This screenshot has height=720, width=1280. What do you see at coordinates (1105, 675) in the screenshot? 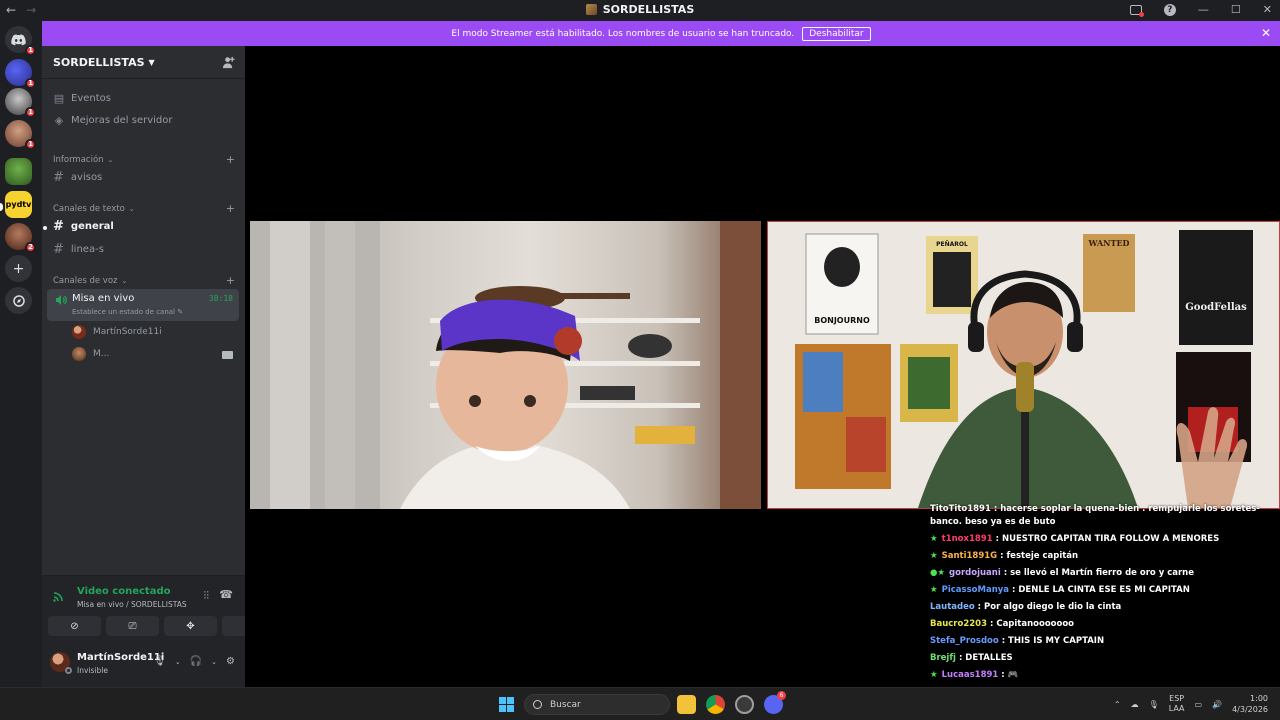
I see `chat-message: ★ Lucaas1891 : 🎮` at bounding box center [1105, 675].